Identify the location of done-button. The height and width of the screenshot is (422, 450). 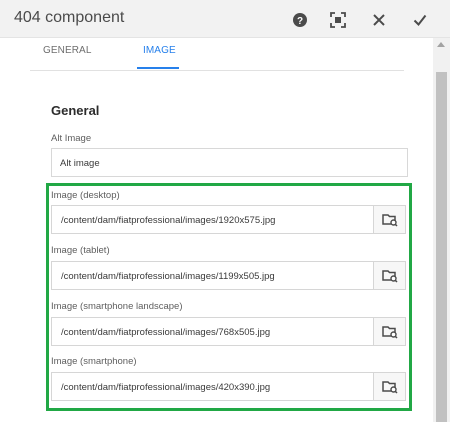
(420, 20).